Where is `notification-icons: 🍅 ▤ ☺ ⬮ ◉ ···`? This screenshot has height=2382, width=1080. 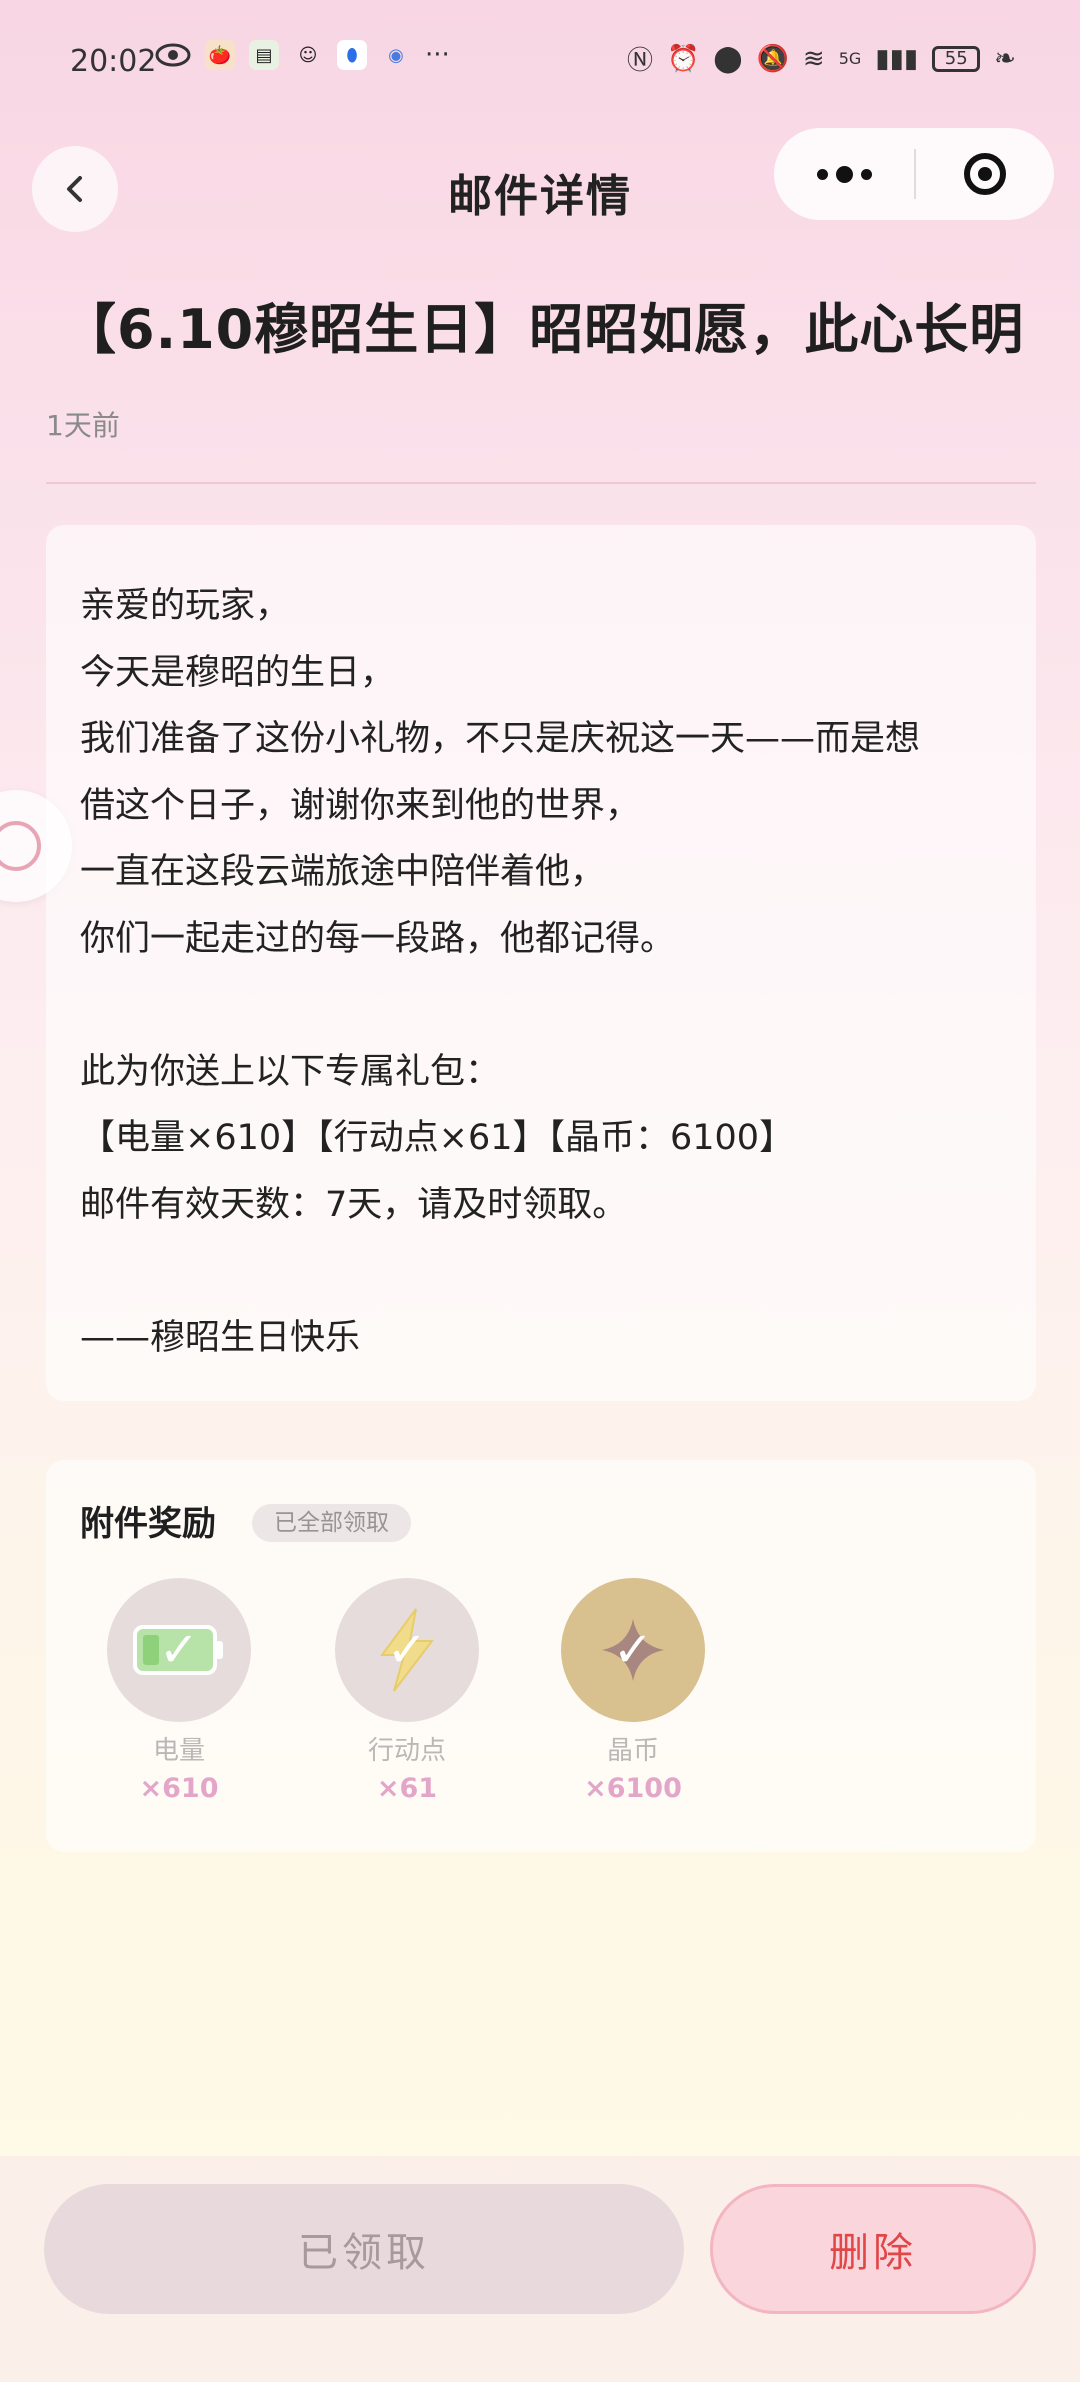
notification-icons: 🍅 ▤ ☺ ⬮ ◉ ··· is located at coordinates (302, 55).